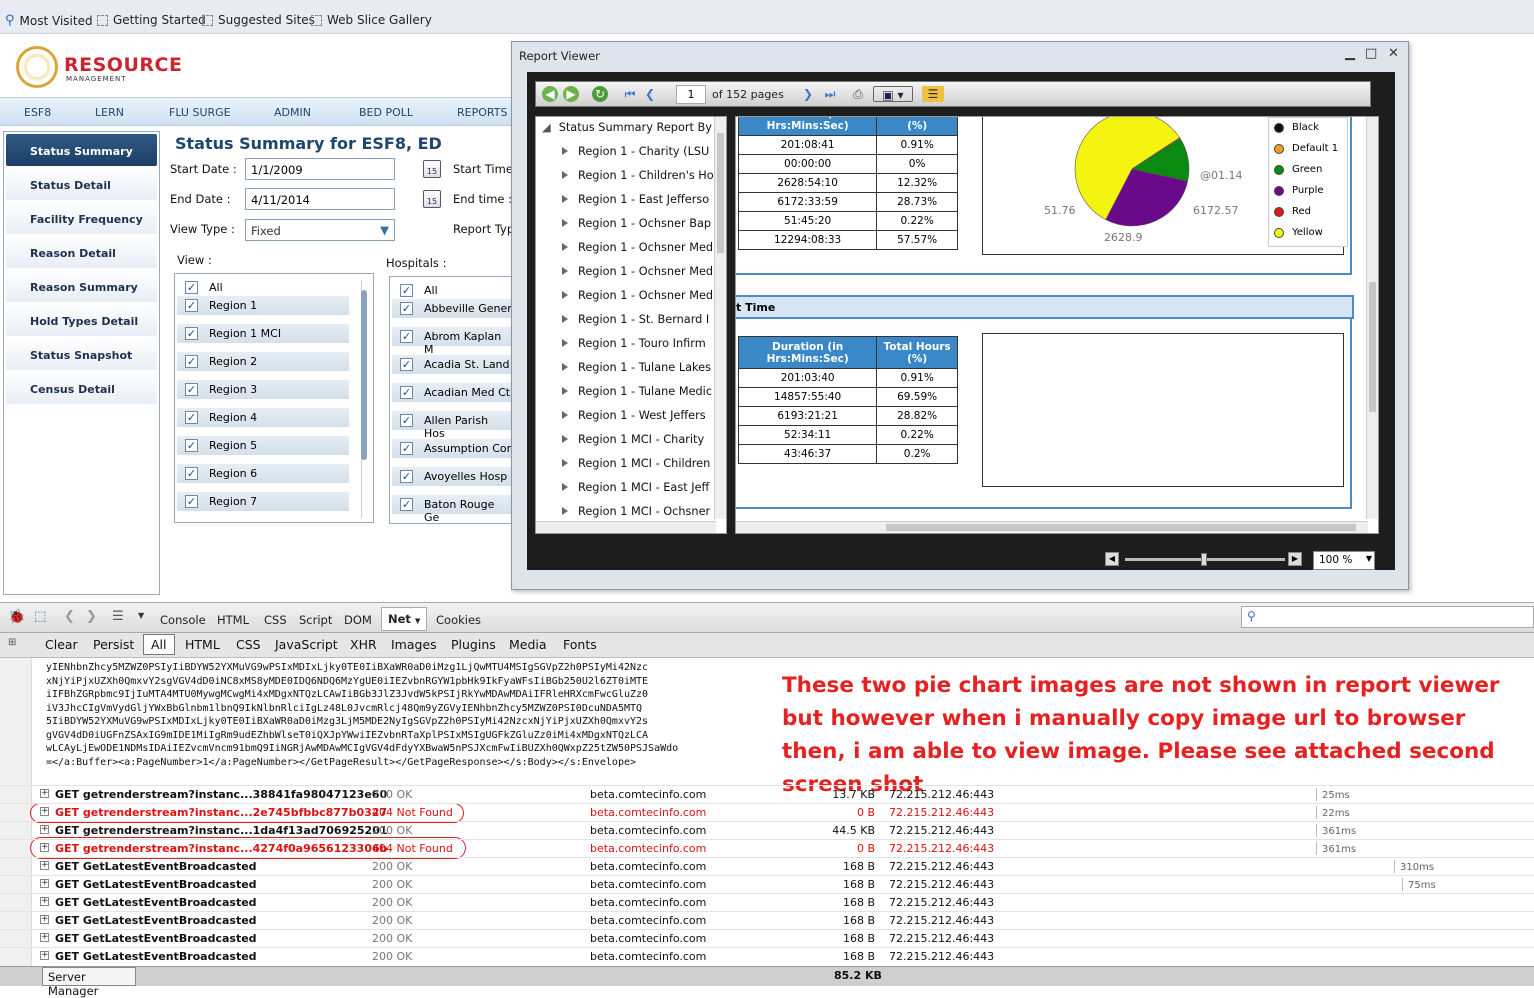 The height and width of the screenshot is (998, 1534). I want to click on zoom-slider: ◀ ▶, so click(1204, 560).